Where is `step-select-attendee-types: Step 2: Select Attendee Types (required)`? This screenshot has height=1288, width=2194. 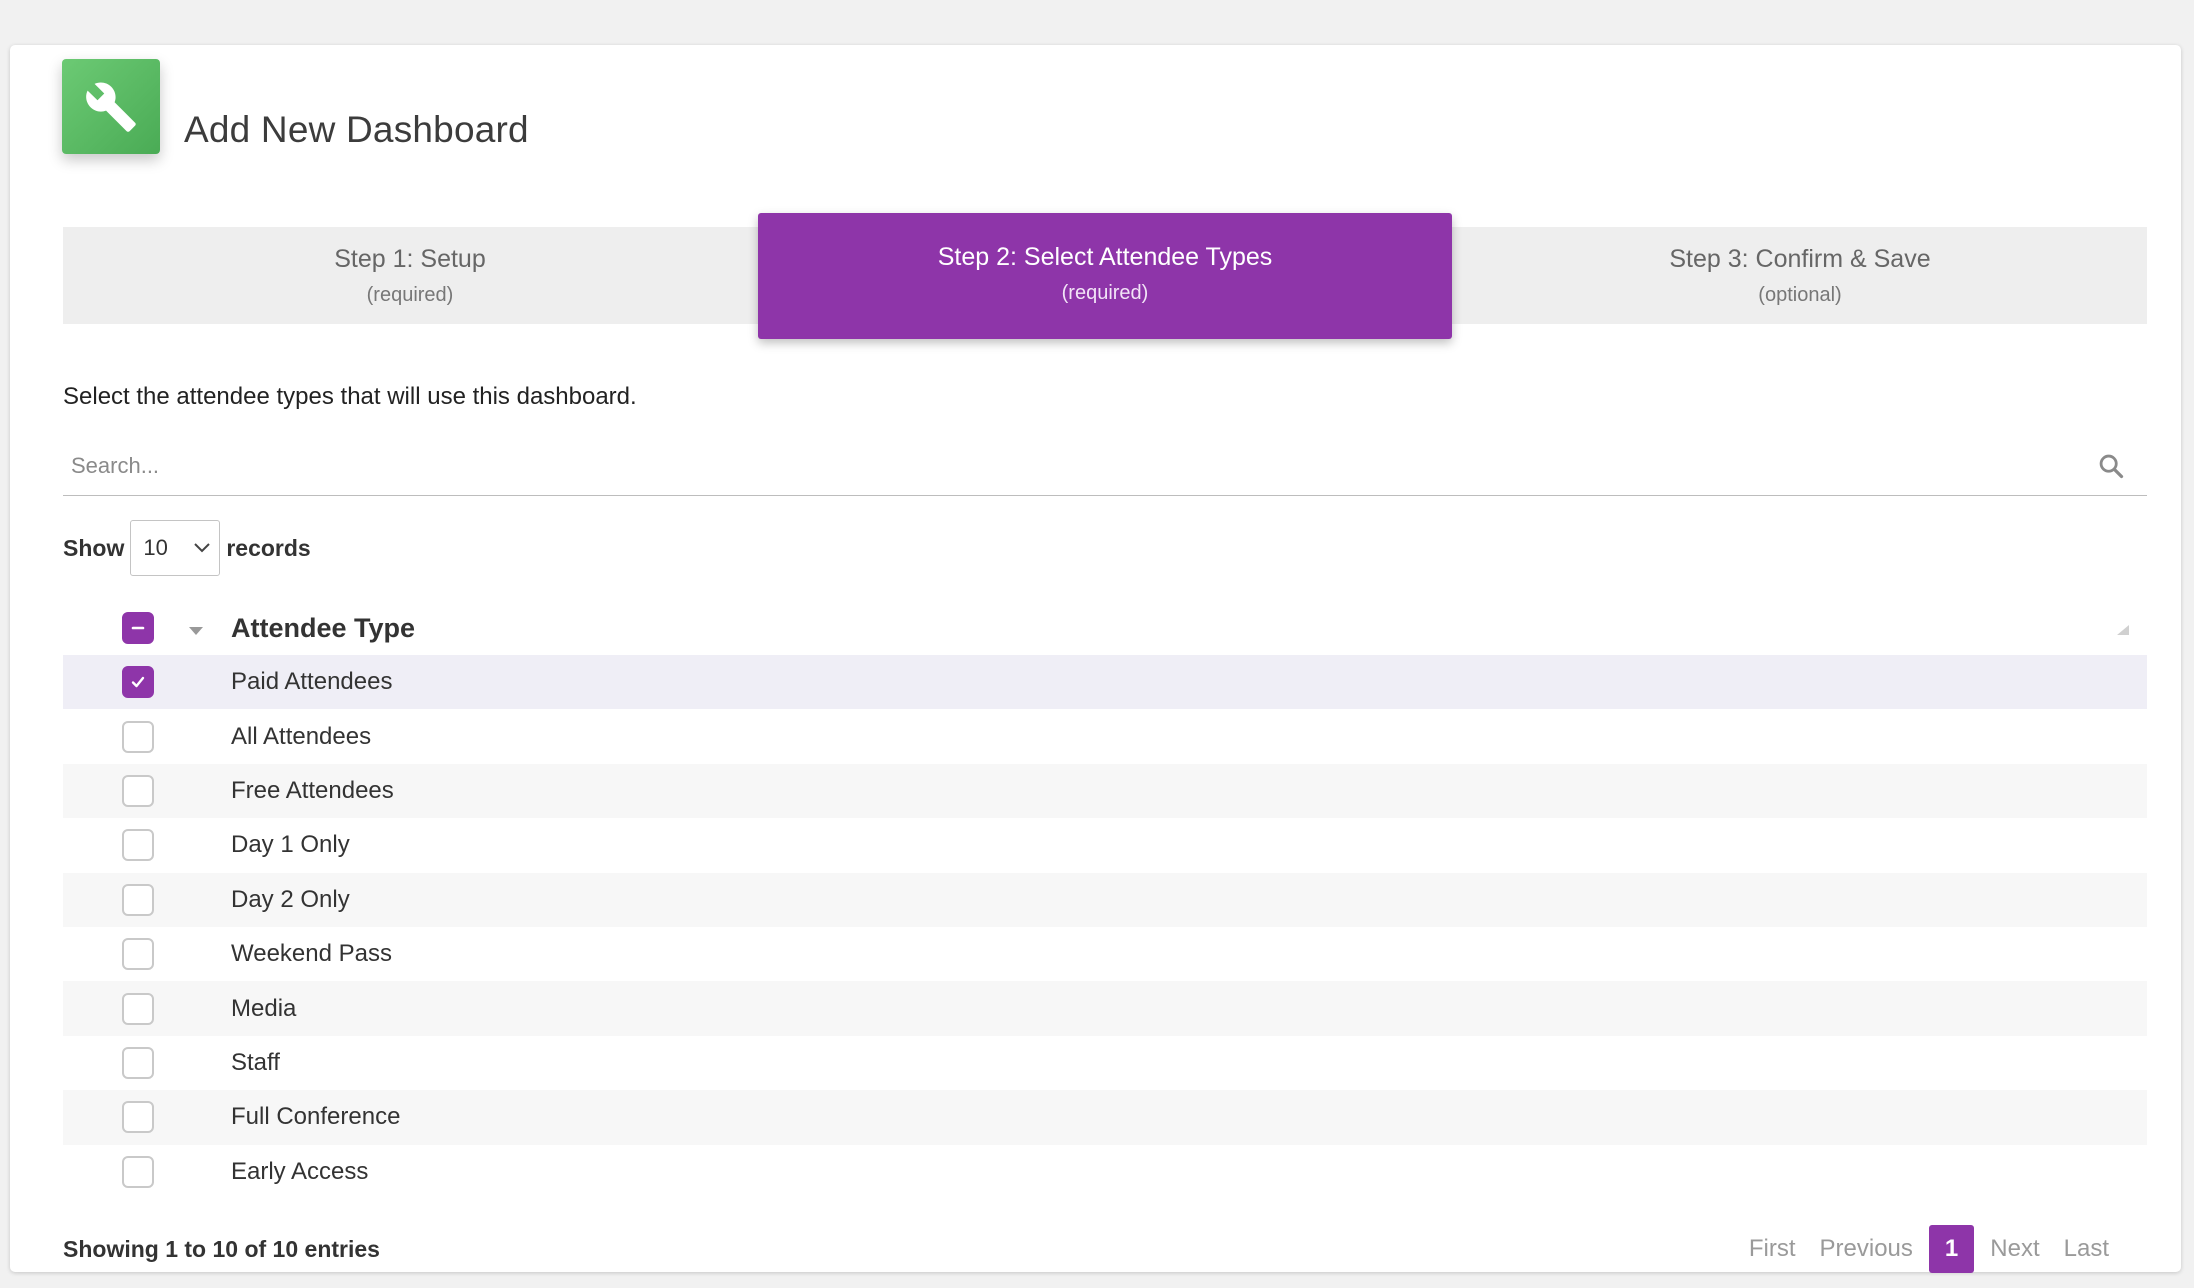 step-select-attendee-types: Step 2: Select Attendee Types (required) is located at coordinates (1105, 276).